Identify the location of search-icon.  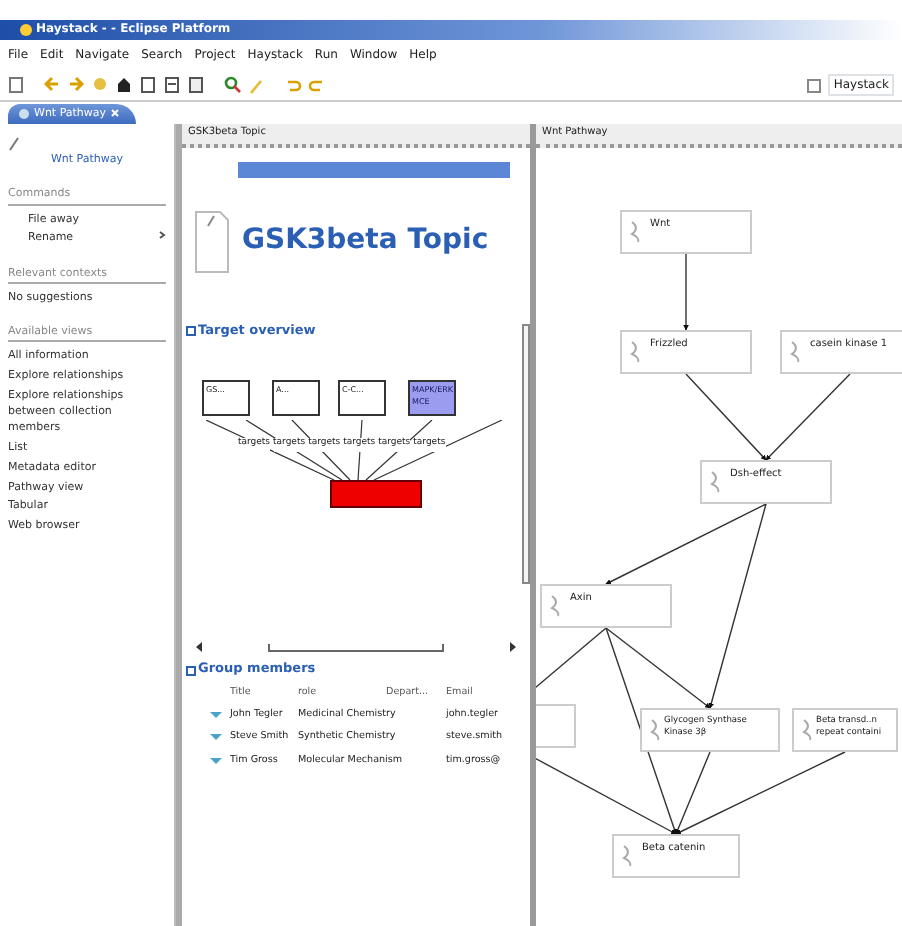
(233, 85).